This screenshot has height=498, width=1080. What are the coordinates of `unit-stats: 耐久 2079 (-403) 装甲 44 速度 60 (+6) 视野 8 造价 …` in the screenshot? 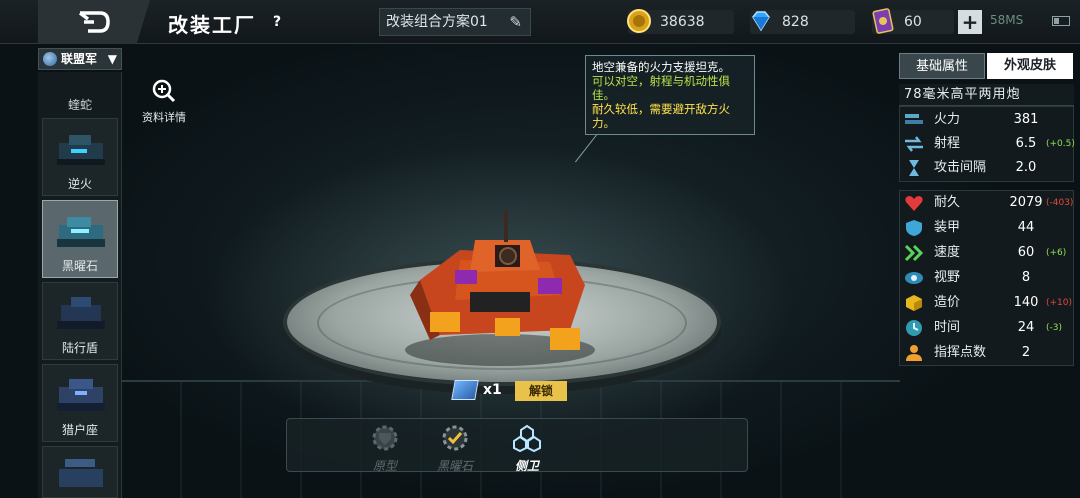 It's located at (986, 278).